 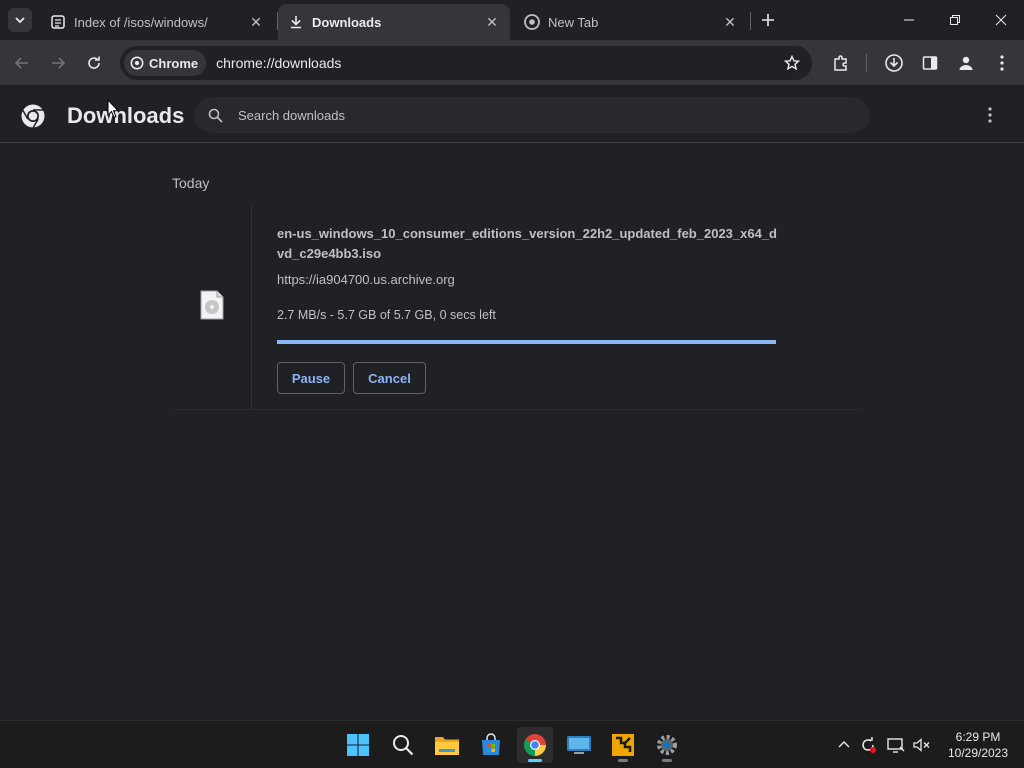 I want to click on start-icon, so click(x=358, y=745).